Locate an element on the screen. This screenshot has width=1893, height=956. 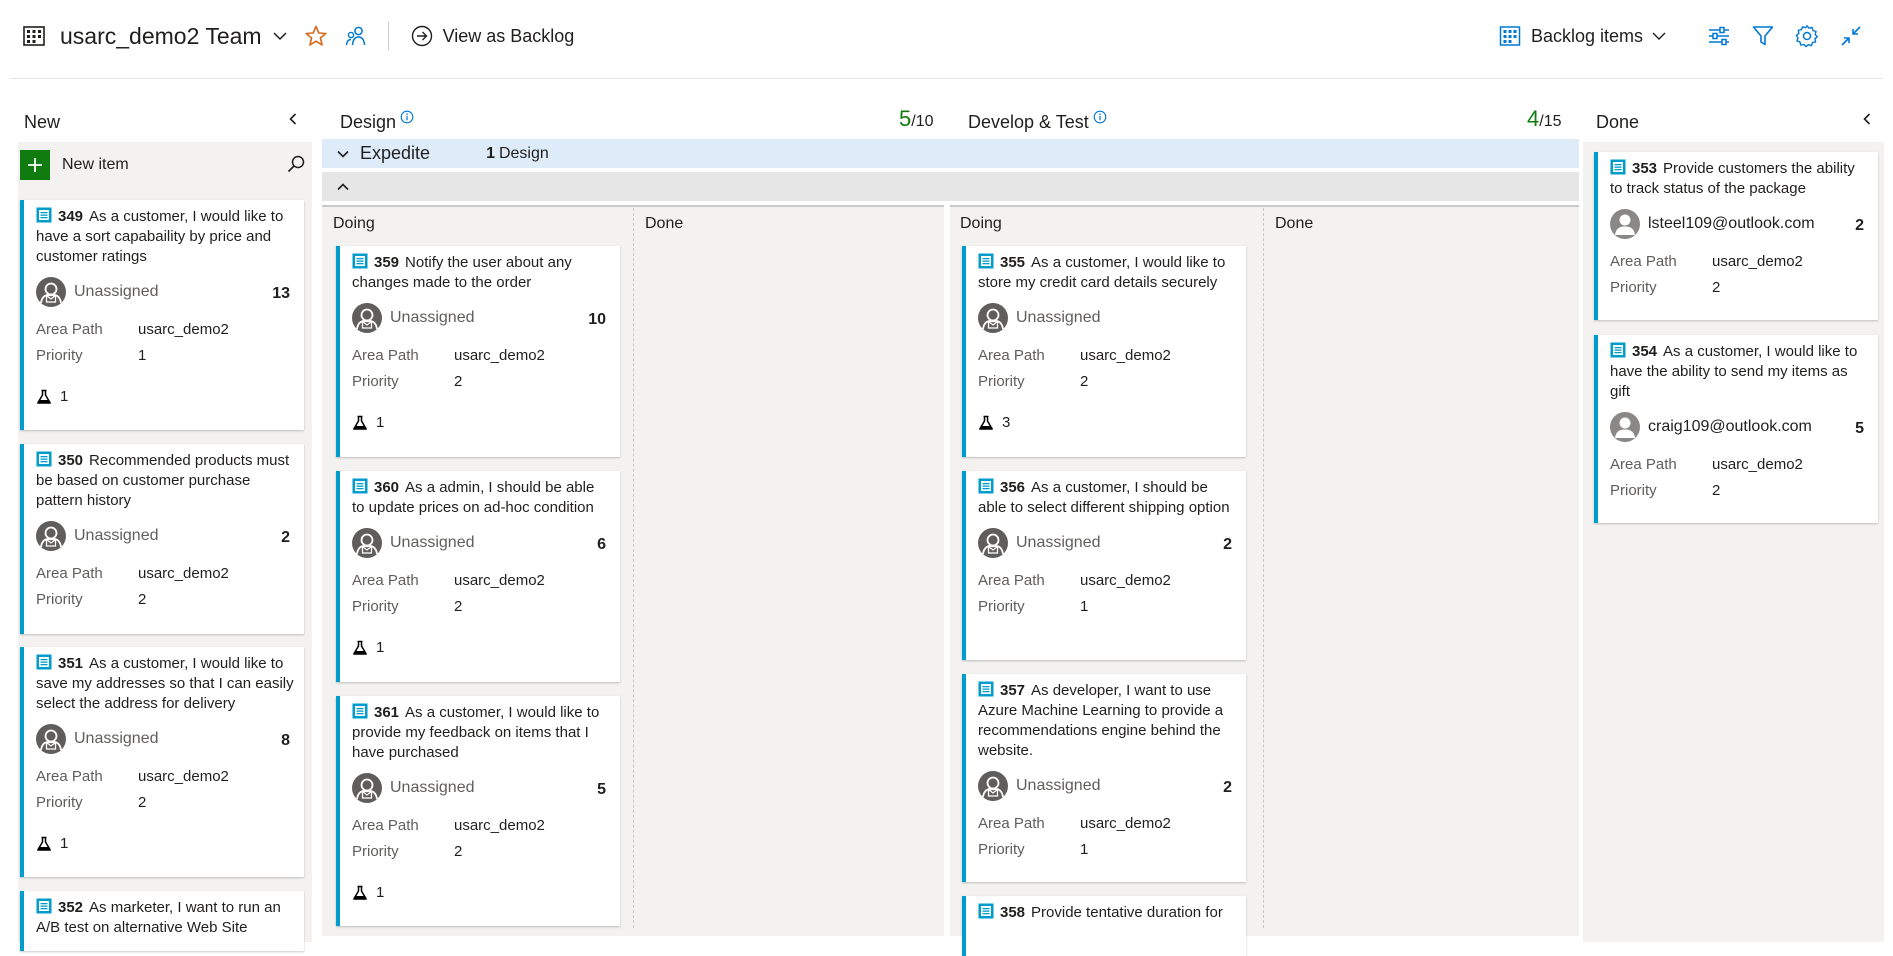
exit-full-screen-icon is located at coordinates (1851, 36).